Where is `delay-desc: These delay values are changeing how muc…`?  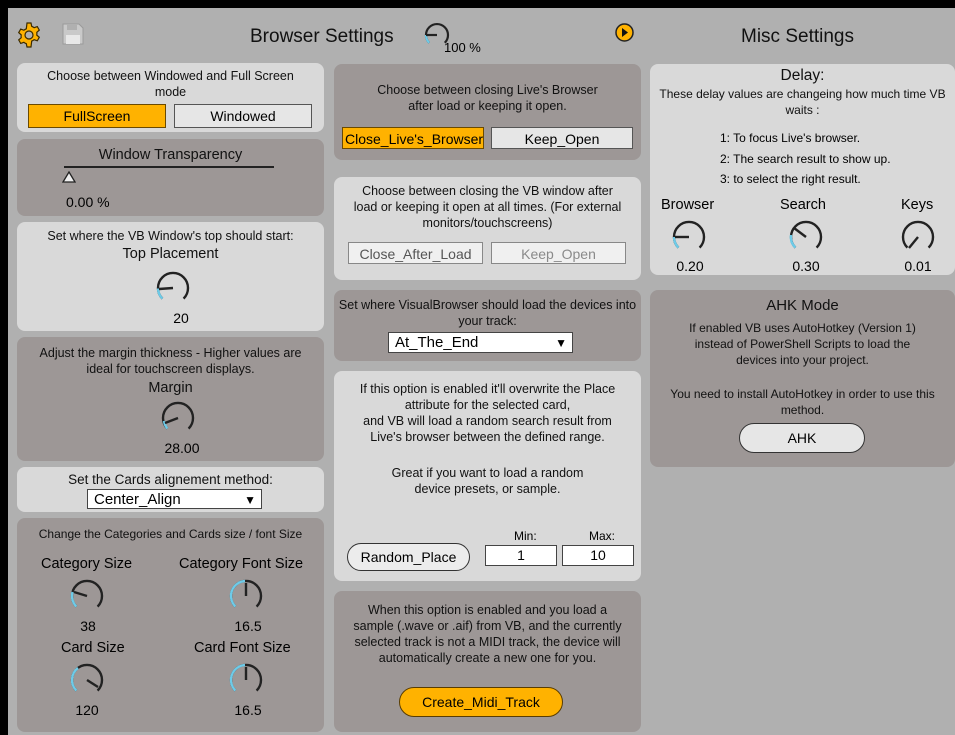 delay-desc: These delay values are changeing how muc… is located at coordinates (802, 102).